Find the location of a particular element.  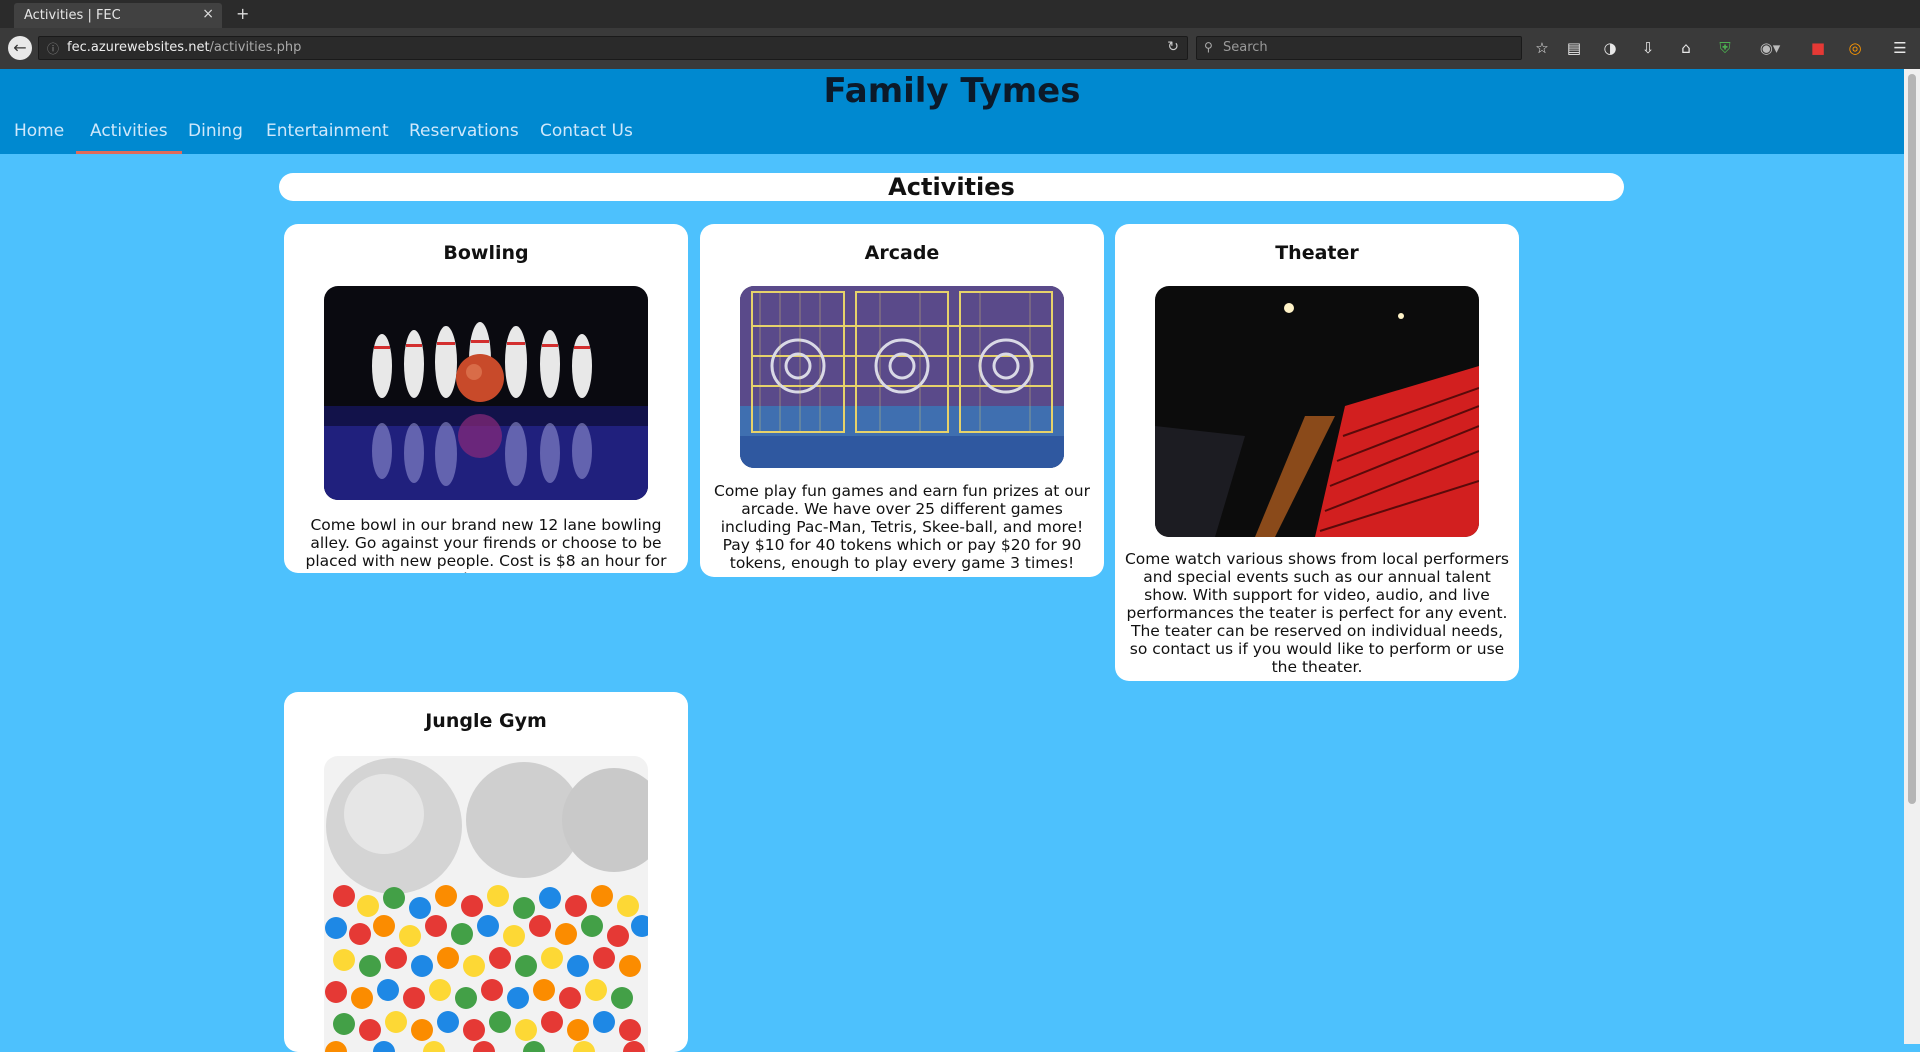

page-heading: Activities is located at coordinates (951, 187).